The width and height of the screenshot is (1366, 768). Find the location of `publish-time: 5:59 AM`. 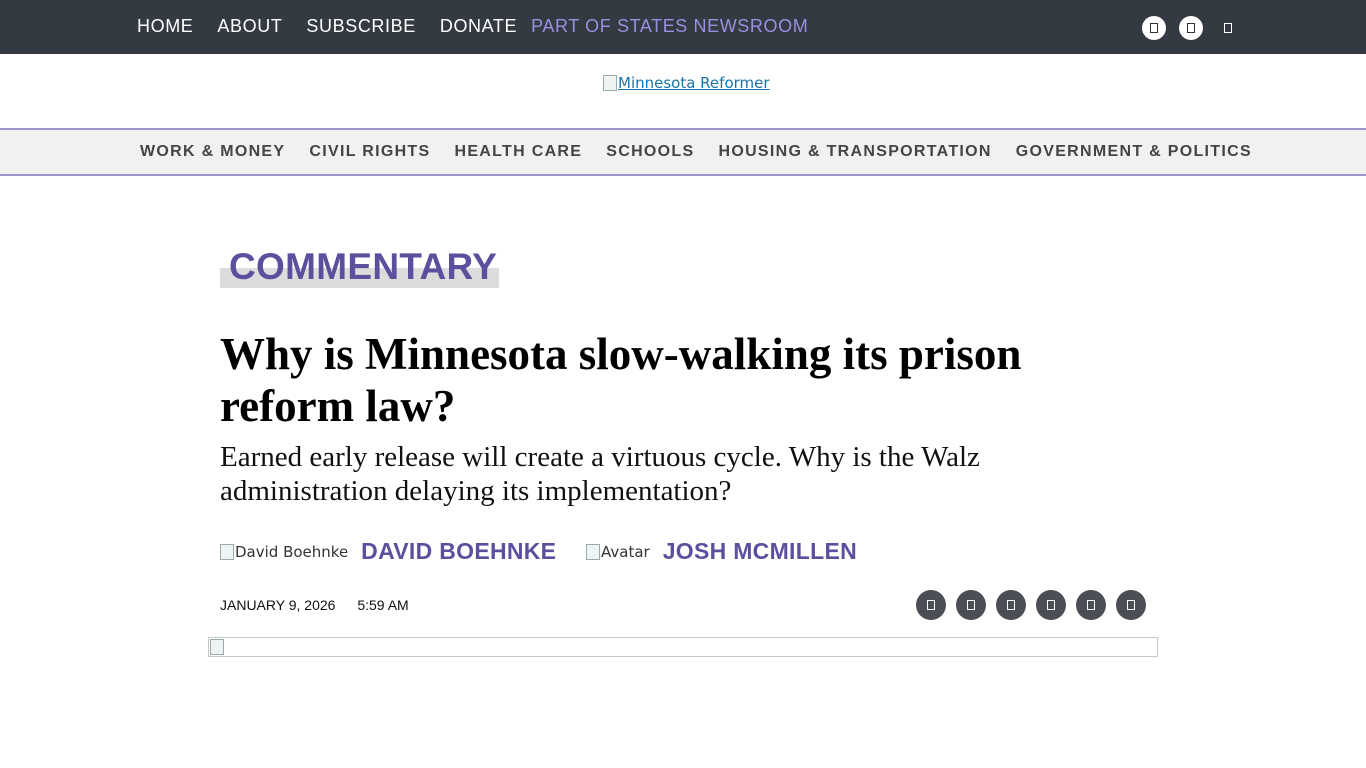

publish-time: 5:59 AM is located at coordinates (383, 605).